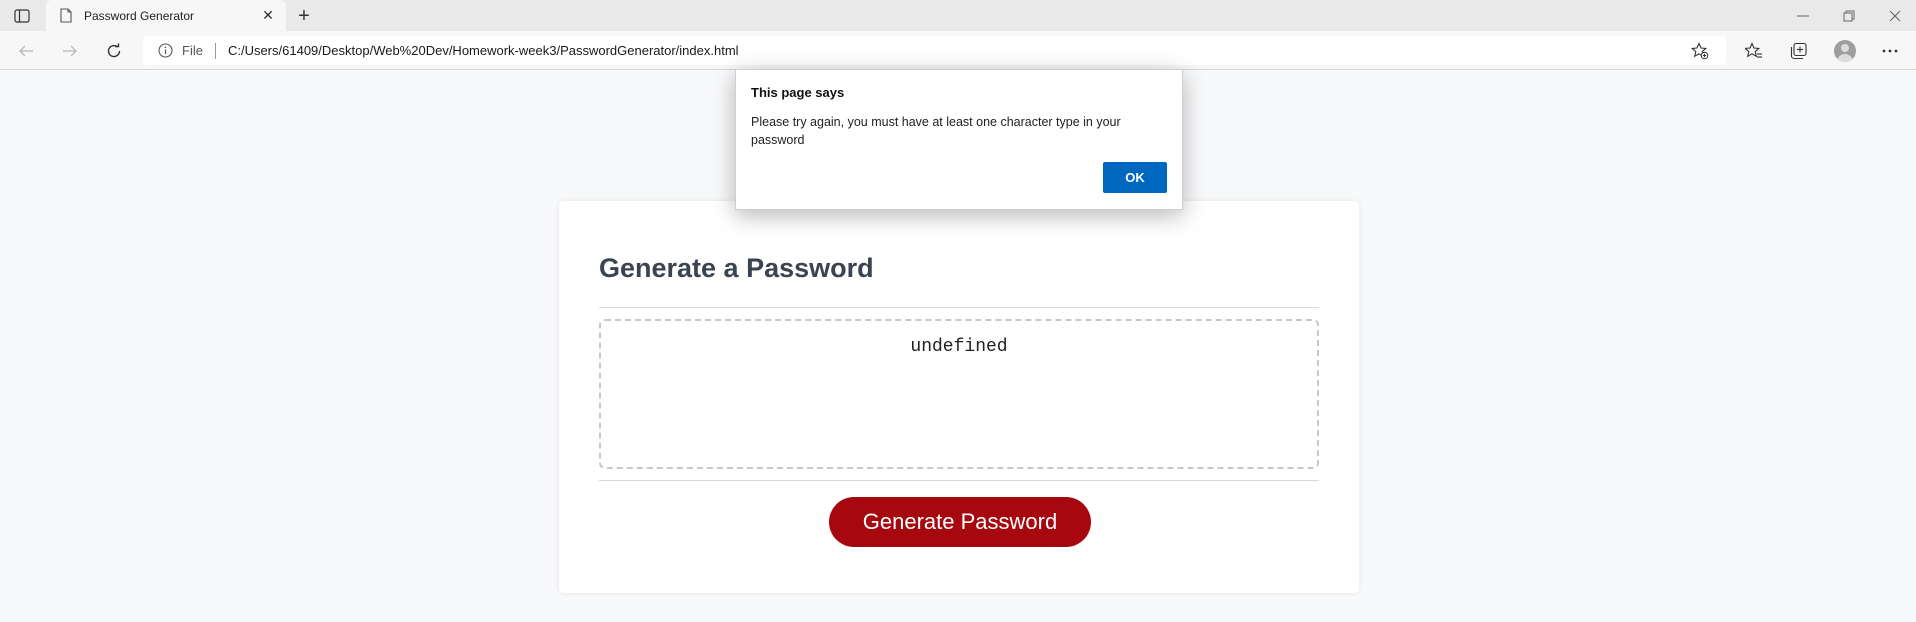 The width and height of the screenshot is (1916, 622). What do you see at coordinates (1754, 51) in the screenshot?
I see `favorites-icon` at bounding box center [1754, 51].